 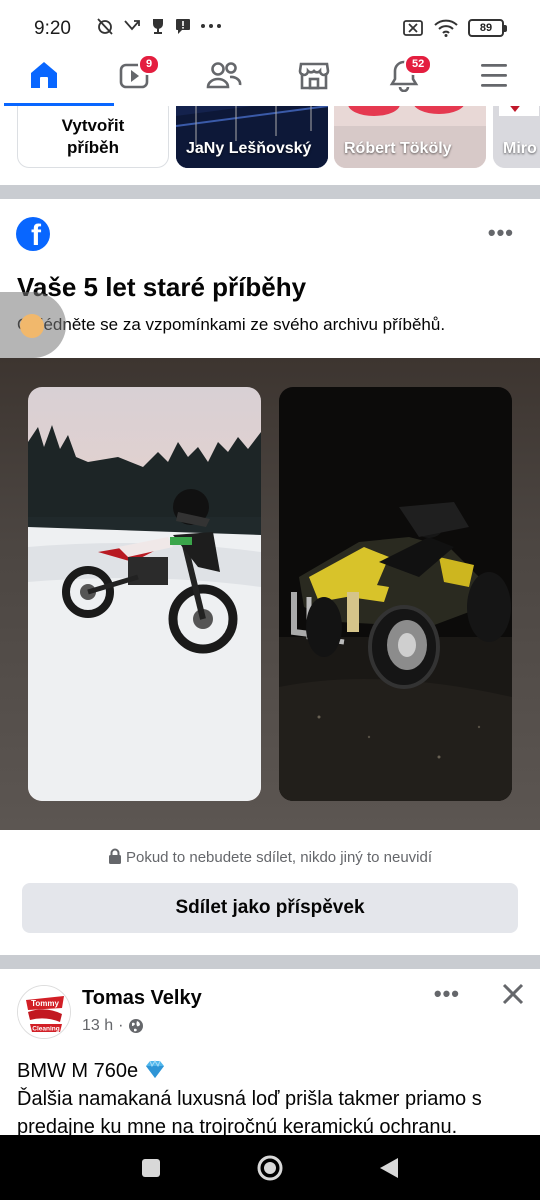 I want to click on home-button, so click(x=270, y=1170).